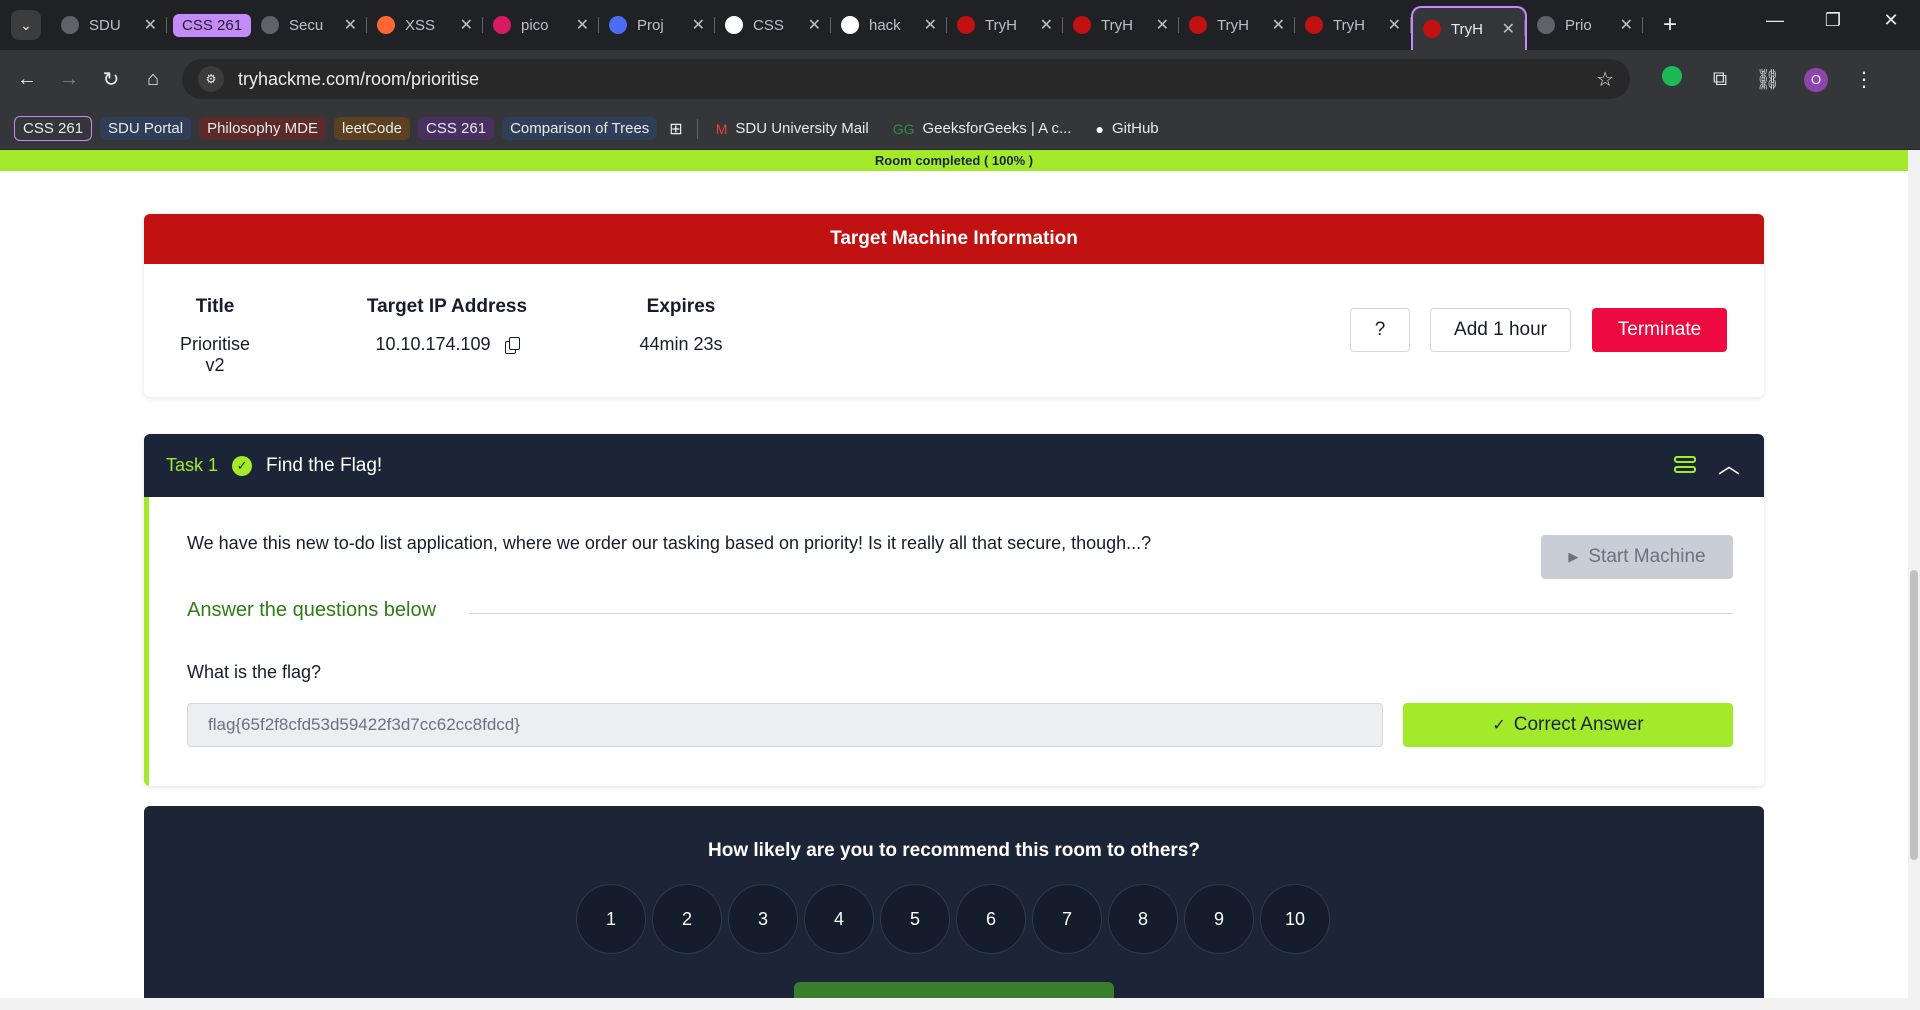 This screenshot has width=1920, height=1010. What do you see at coordinates (1568, 725) in the screenshot?
I see `correct-answer-button: ✓ Correct Answer` at bounding box center [1568, 725].